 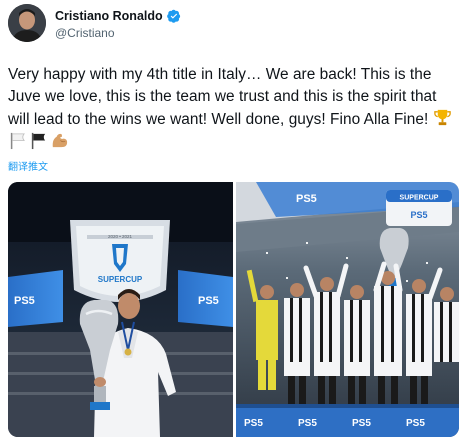 I want to click on ps5-banner-top: PS5, so click(x=306, y=199).